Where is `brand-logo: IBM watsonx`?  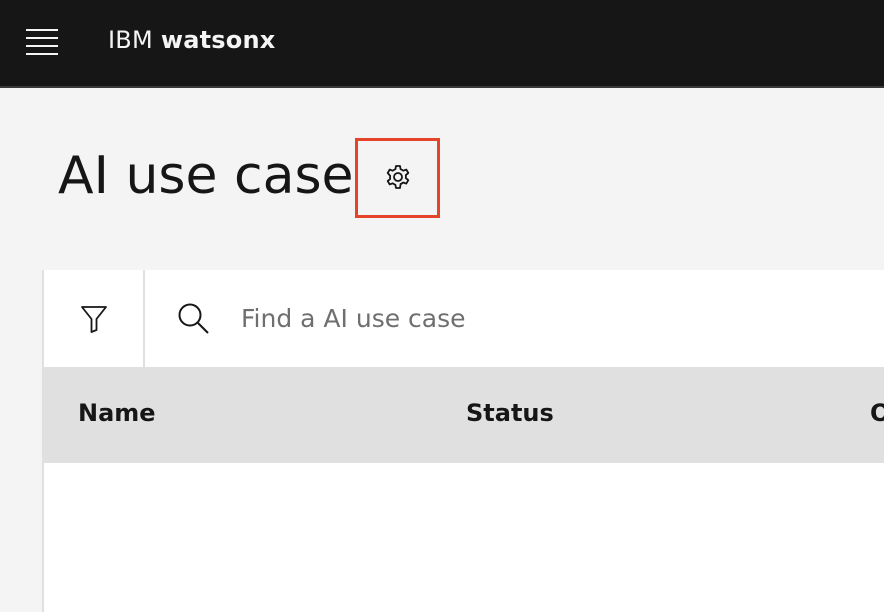
brand-logo: IBM watsonx is located at coordinates (191, 40).